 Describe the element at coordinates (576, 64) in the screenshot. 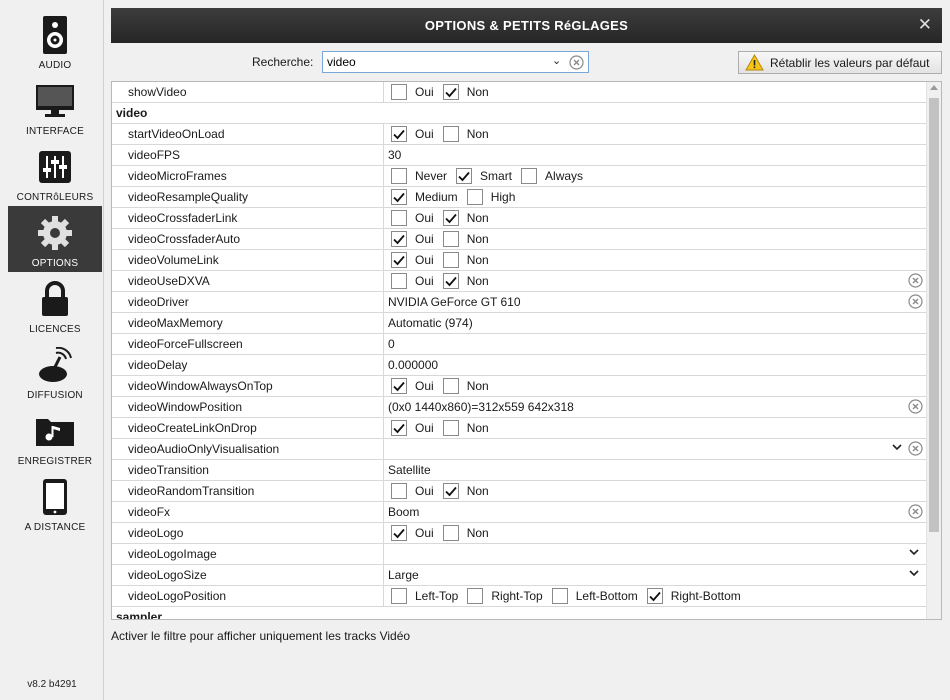

I see `clear-search-icon` at that location.